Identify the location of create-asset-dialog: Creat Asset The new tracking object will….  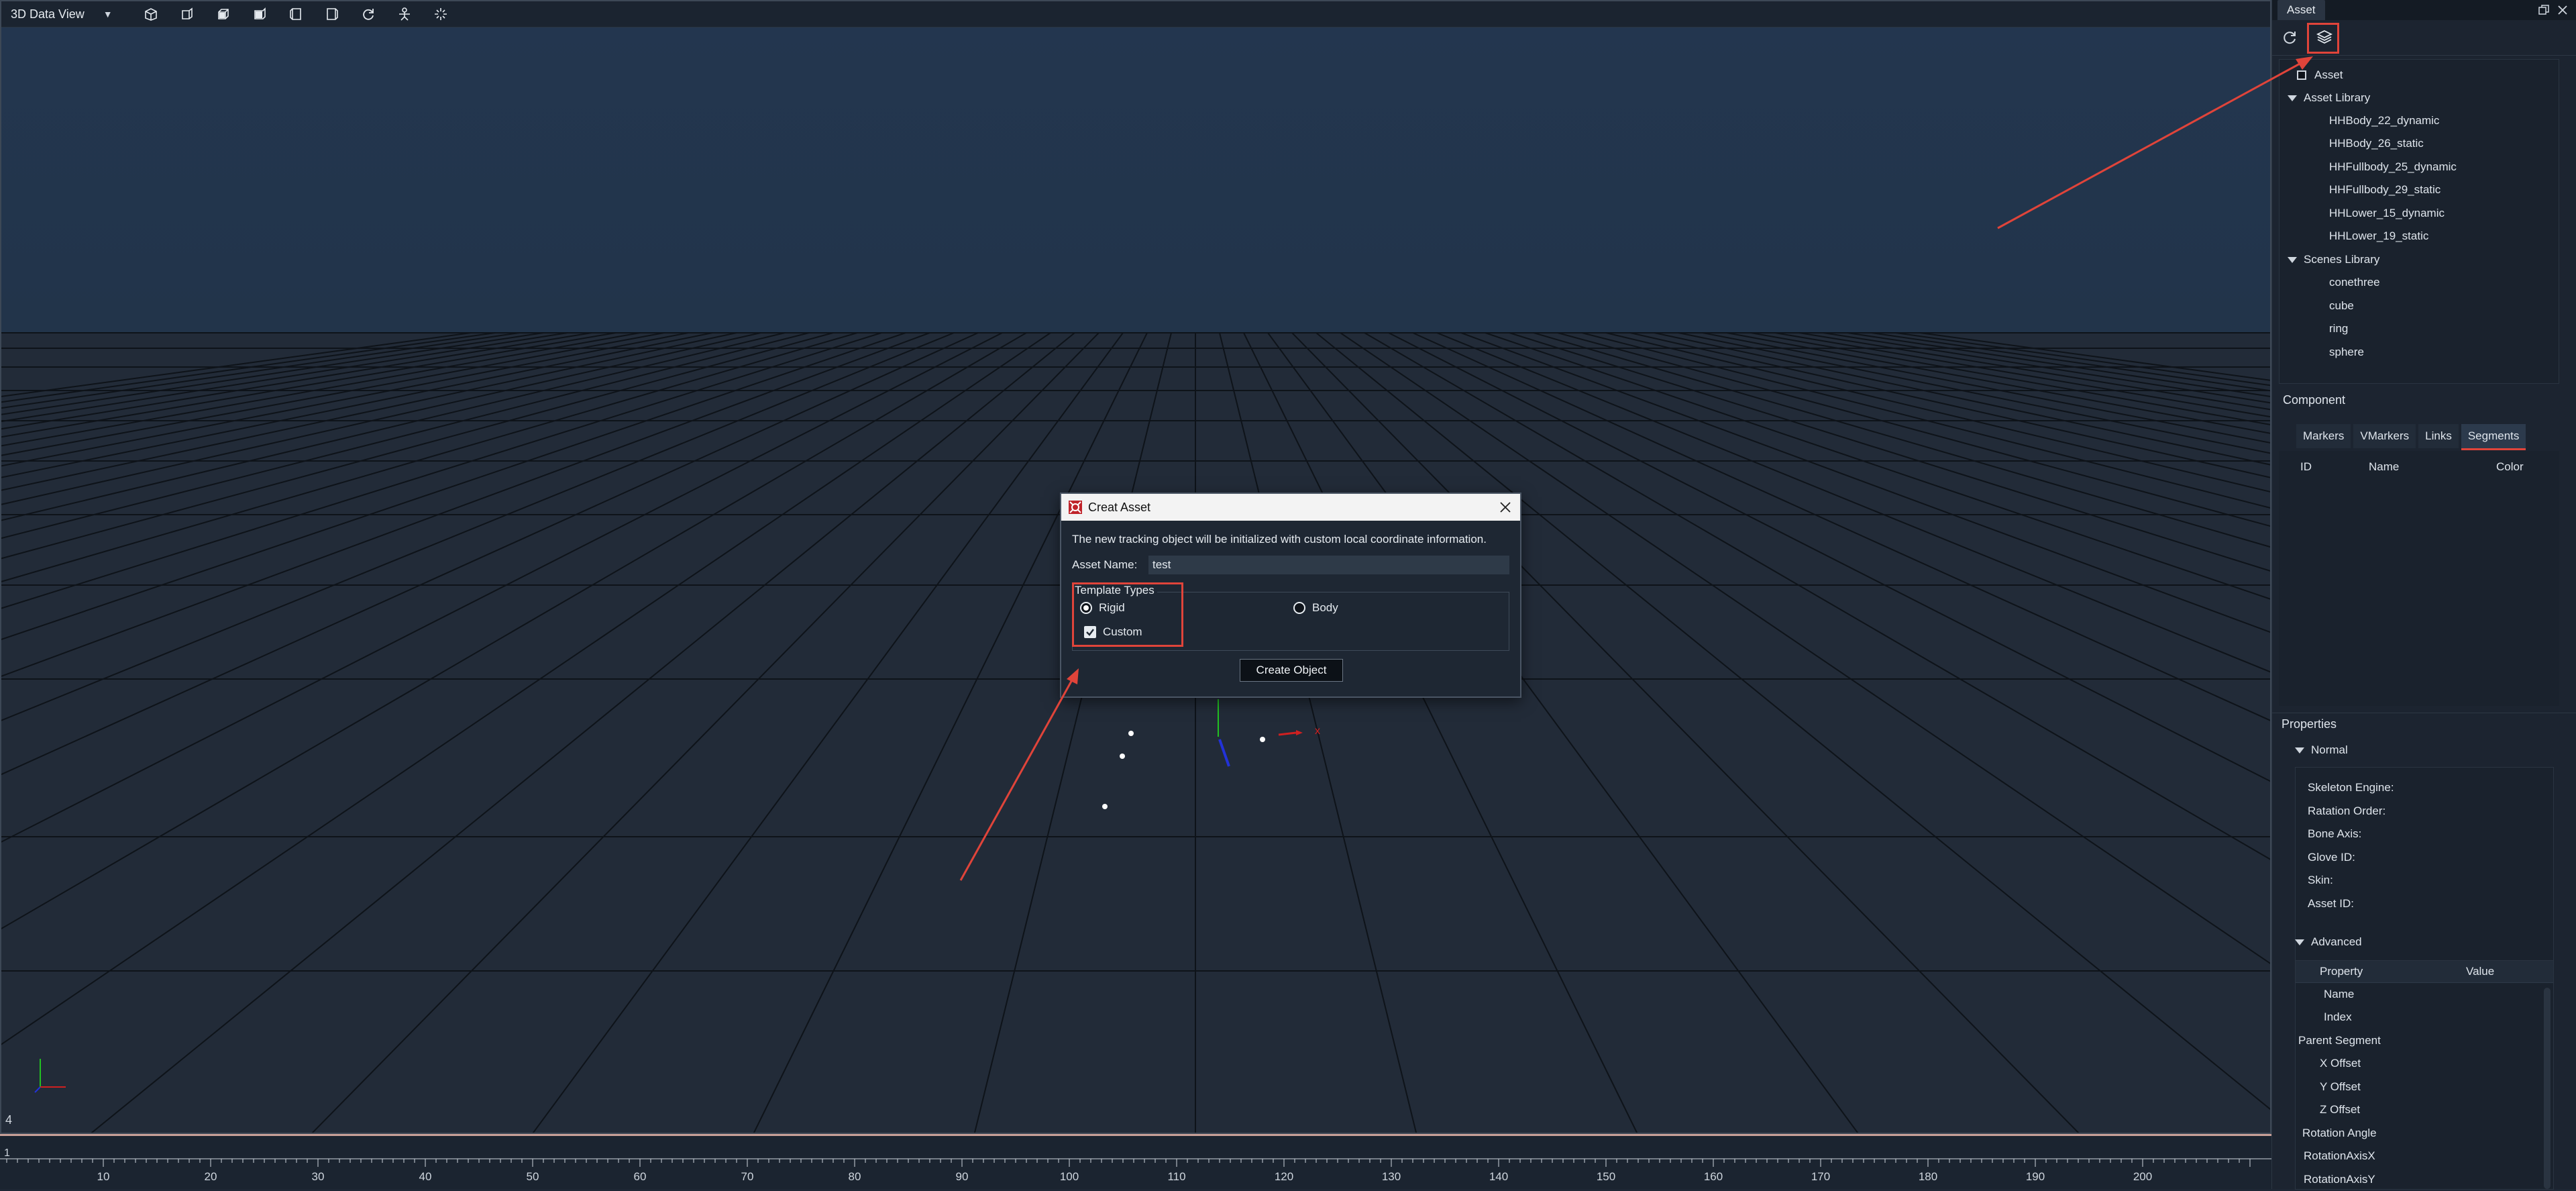
(1290, 595).